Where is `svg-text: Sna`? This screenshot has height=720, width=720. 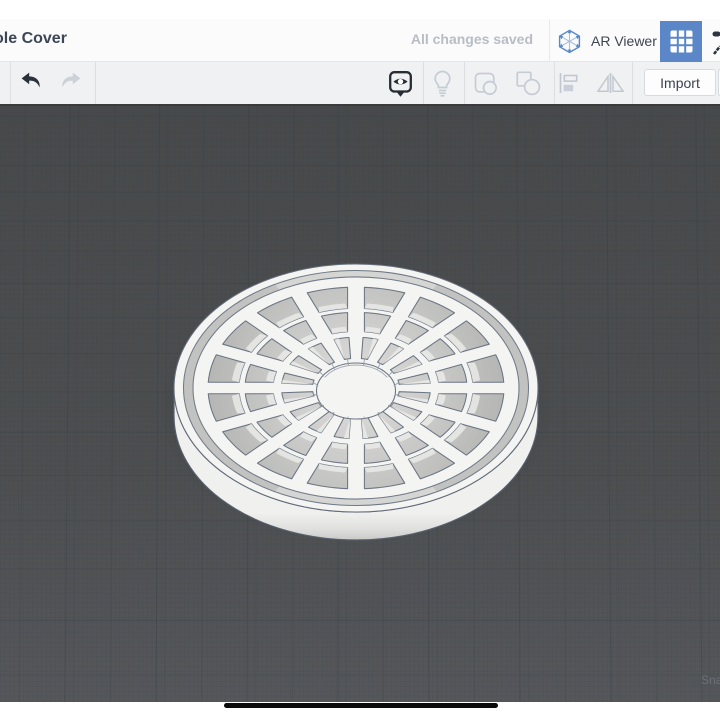
svg-text: Sna is located at coordinates (710, 680).